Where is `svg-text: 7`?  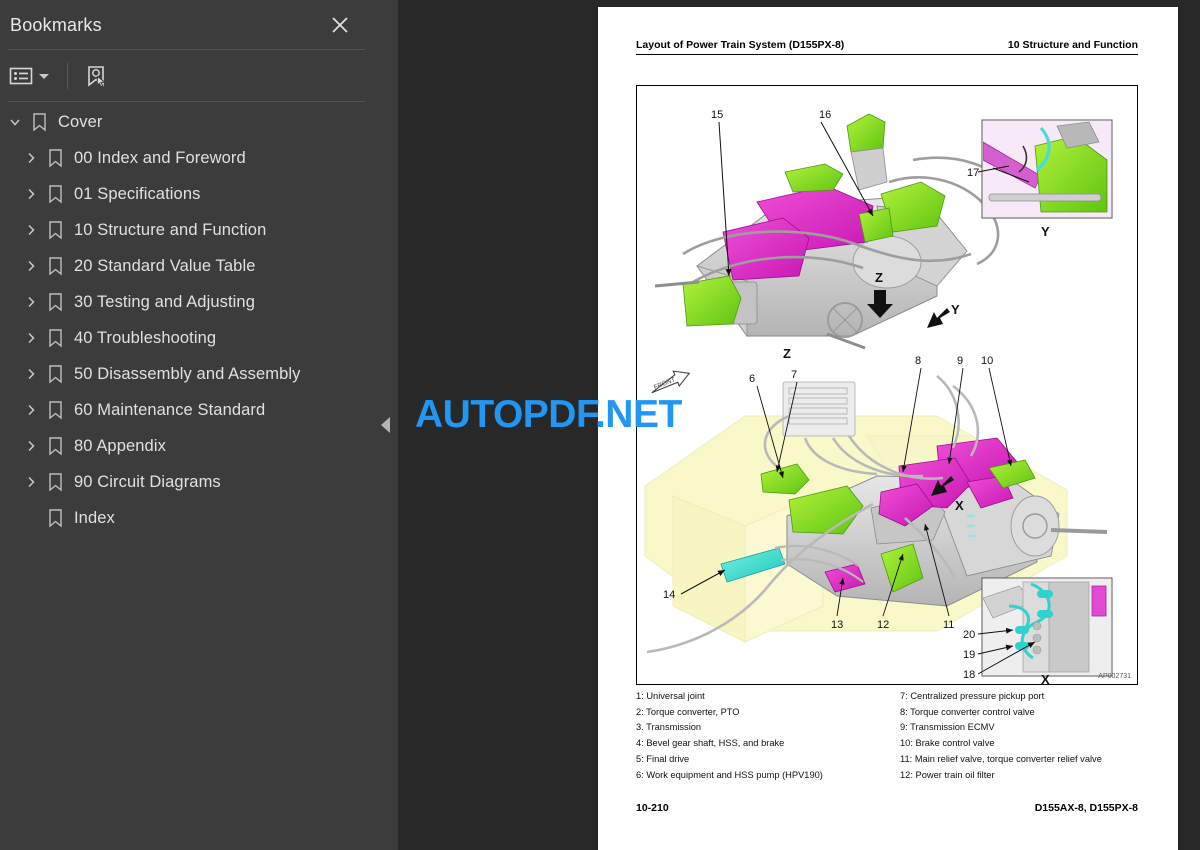 svg-text: 7 is located at coordinates (794, 375).